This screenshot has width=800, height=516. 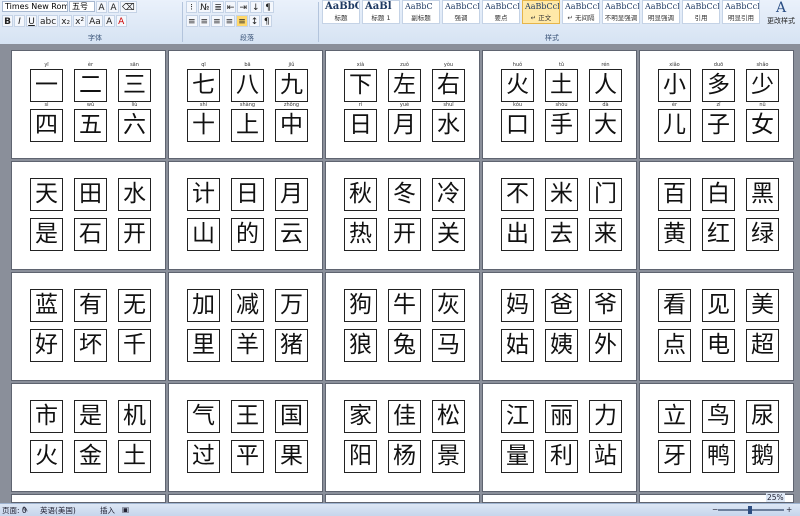 What do you see at coordinates (88, 215) in the screenshot?
I see `page: 天田水是石开` at bounding box center [88, 215].